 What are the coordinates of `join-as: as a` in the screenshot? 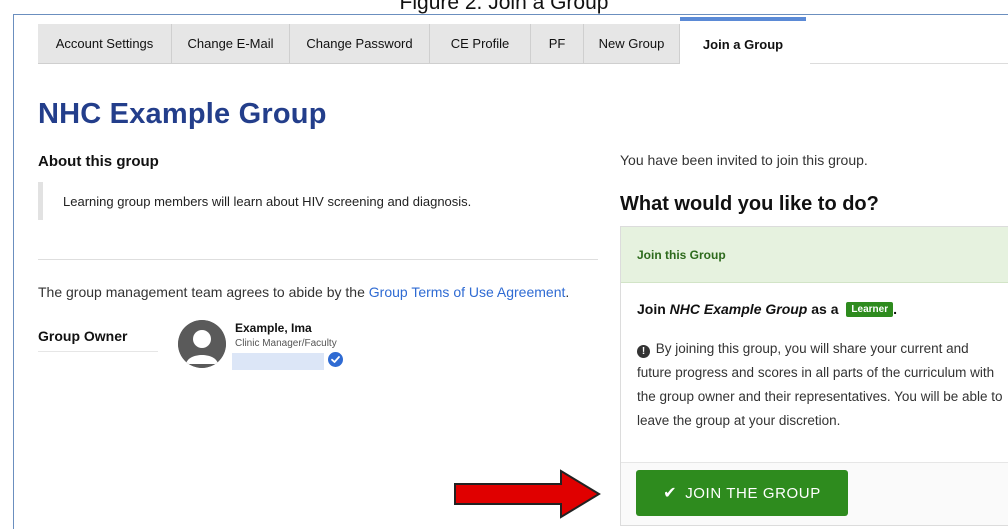 It's located at (825, 309).